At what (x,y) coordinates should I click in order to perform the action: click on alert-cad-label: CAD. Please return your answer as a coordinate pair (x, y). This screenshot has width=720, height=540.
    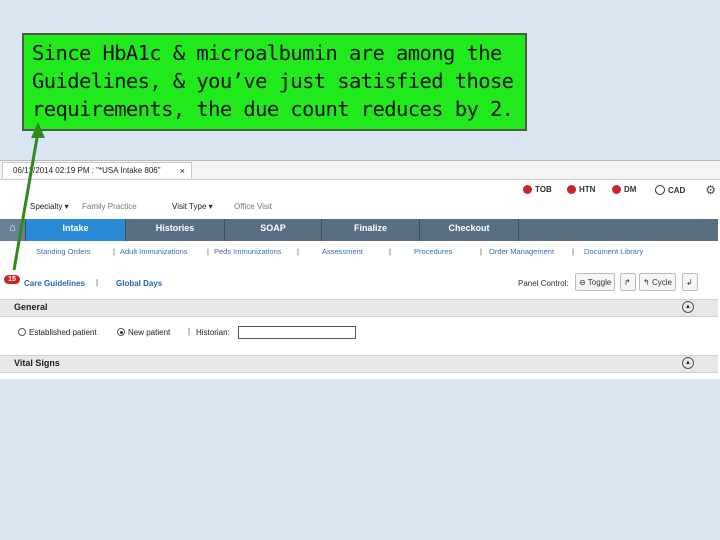
    Looking at the image, I should click on (677, 190).